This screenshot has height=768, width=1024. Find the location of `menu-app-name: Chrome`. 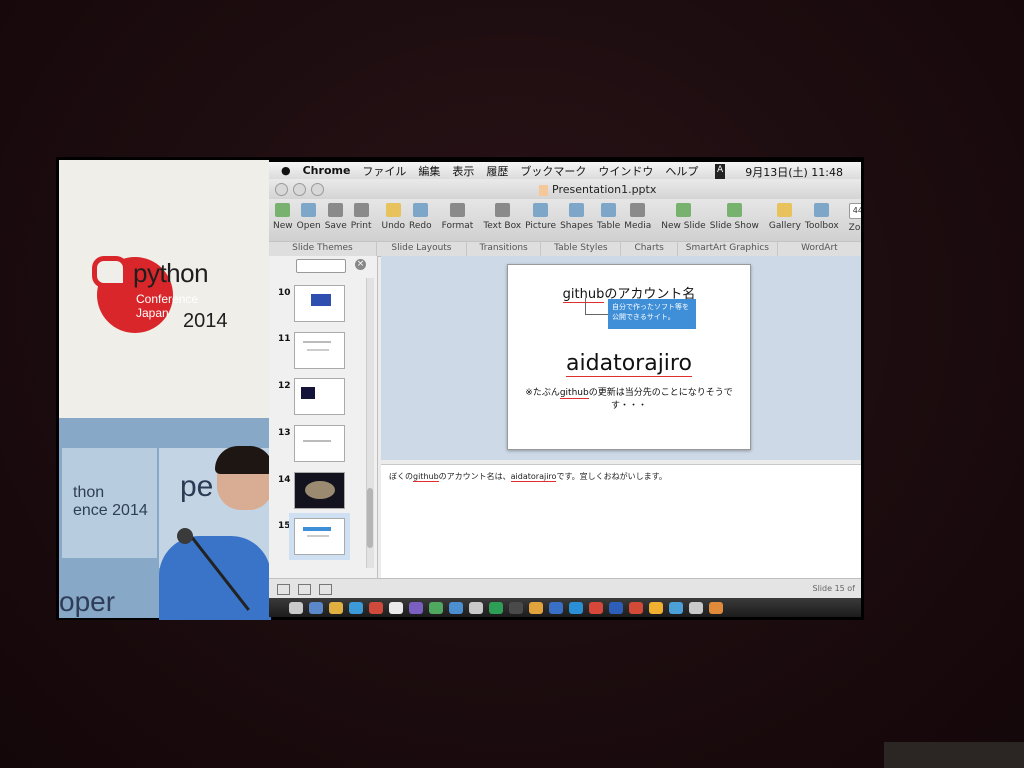

menu-app-name: Chrome is located at coordinates (327, 170).